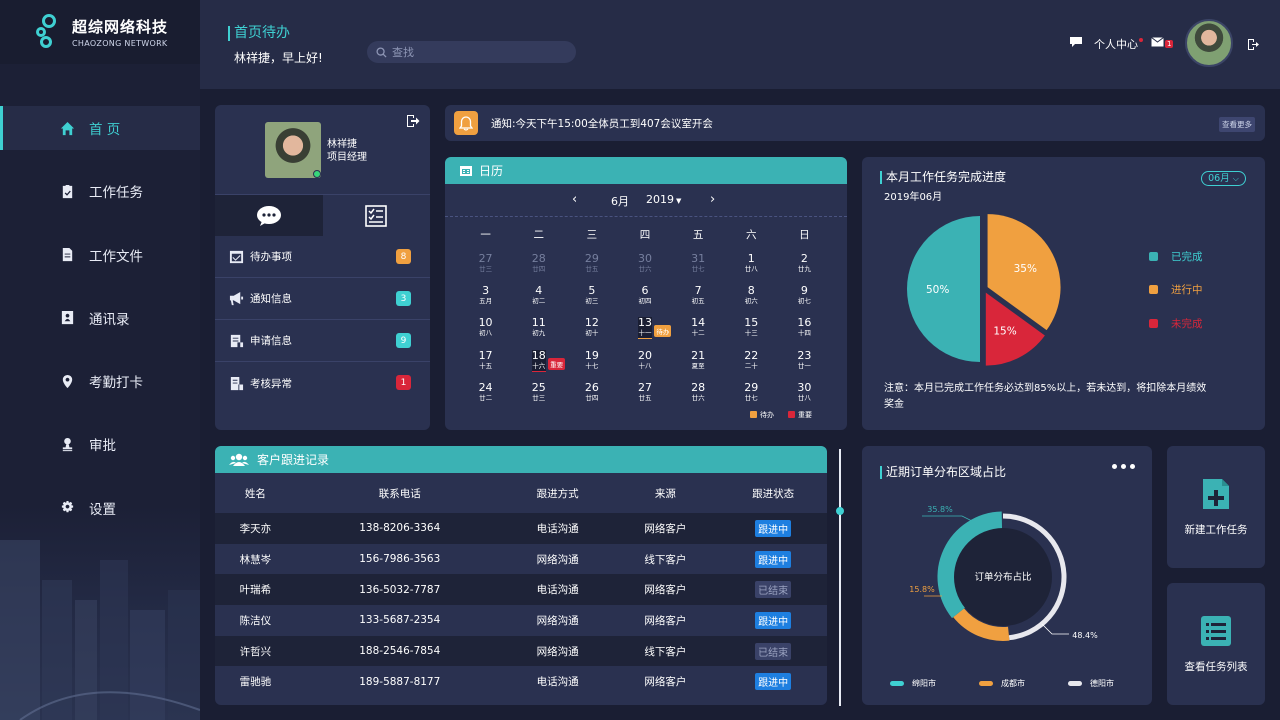 The image size is (1280, 720). Describe the element at coordinates (804, 365) in the screenshot. I see `calendar-day: 23 廿一` at that location.